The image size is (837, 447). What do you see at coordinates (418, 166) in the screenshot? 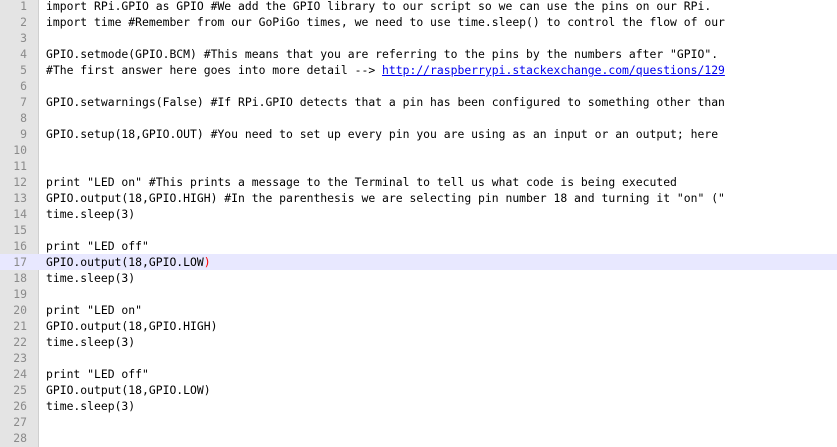
I see `code-line: 11` at bounding box center [418, 166].